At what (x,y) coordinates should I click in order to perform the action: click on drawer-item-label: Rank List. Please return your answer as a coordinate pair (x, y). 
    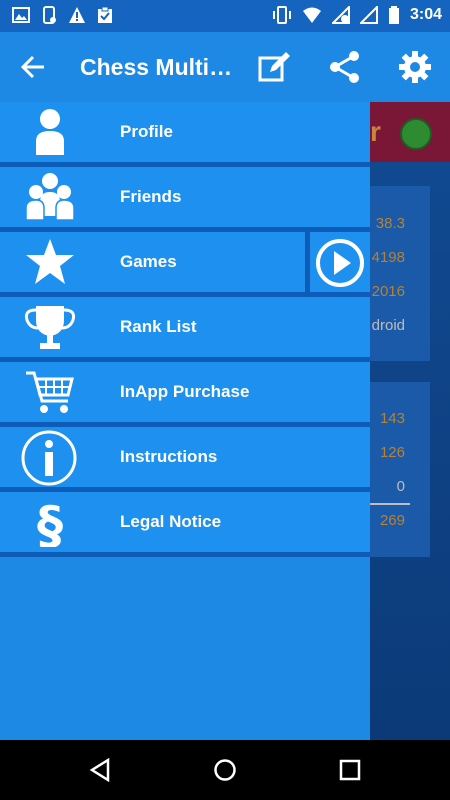
    Looking at the image, I should click on (158, 326).